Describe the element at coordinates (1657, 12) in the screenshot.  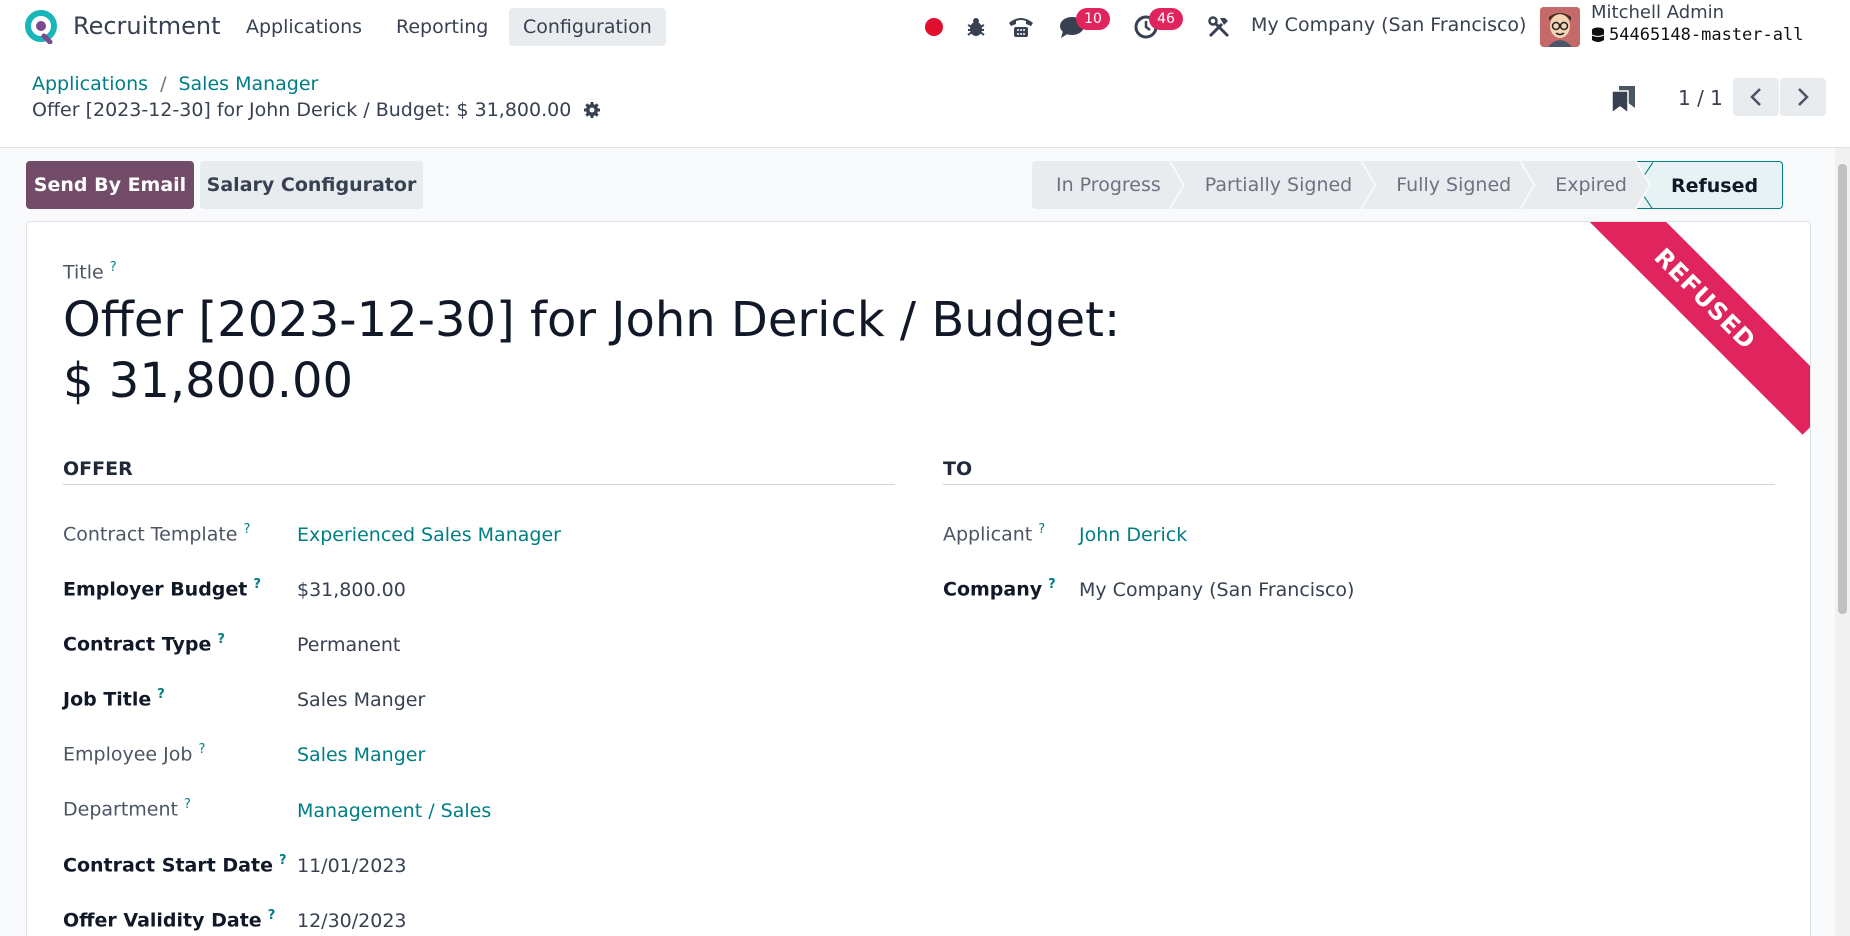
I see `user-name: Mitchell Admin` at that location.